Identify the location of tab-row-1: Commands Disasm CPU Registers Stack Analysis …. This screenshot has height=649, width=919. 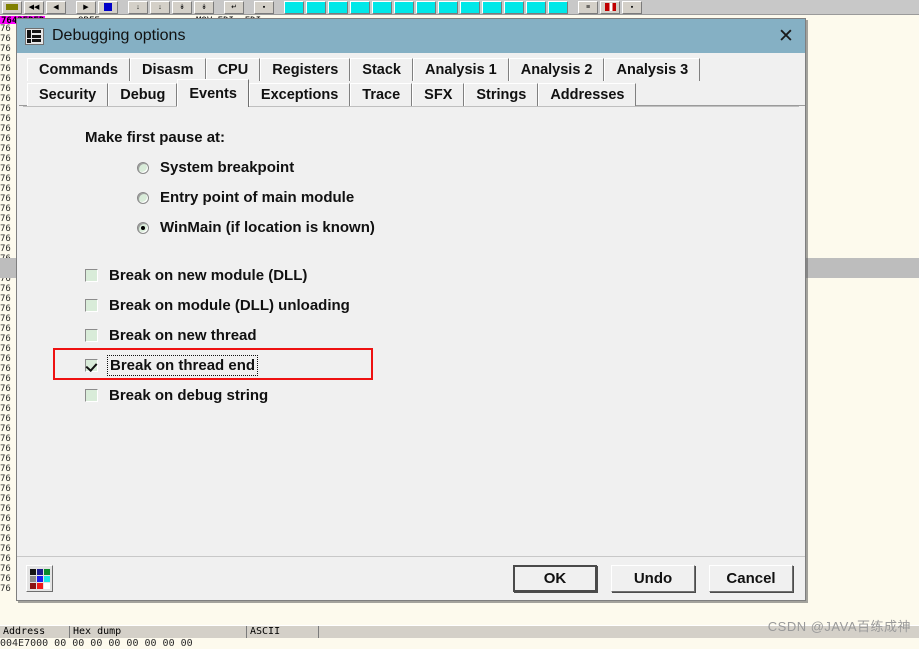
(412, 68).